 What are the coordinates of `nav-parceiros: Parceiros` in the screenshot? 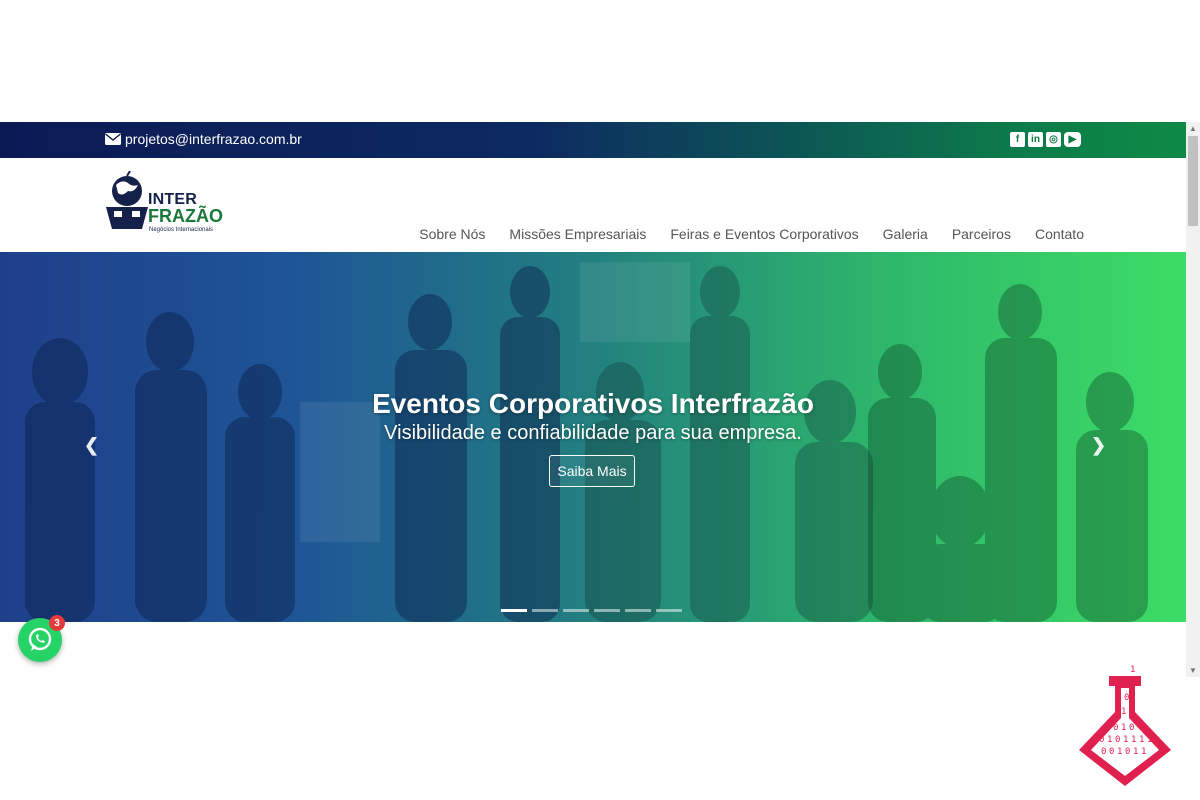 It's located at (981, 234).